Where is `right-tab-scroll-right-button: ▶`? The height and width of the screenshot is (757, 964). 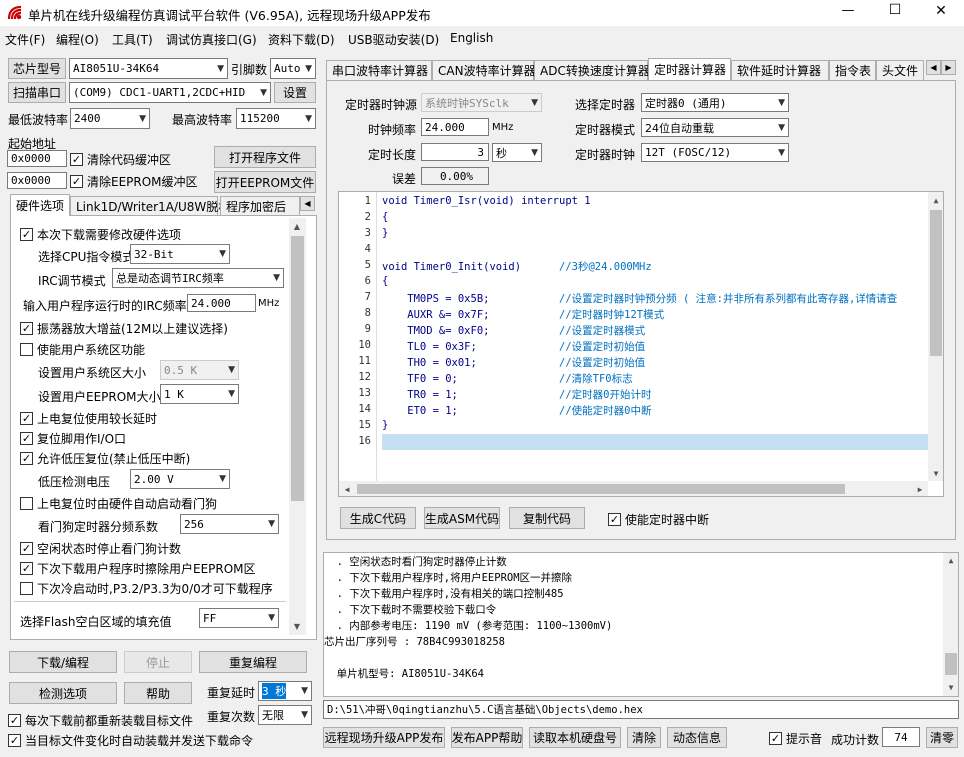
right-tab-scroll-right-button: ▶ is located at coordinates (948, 67).